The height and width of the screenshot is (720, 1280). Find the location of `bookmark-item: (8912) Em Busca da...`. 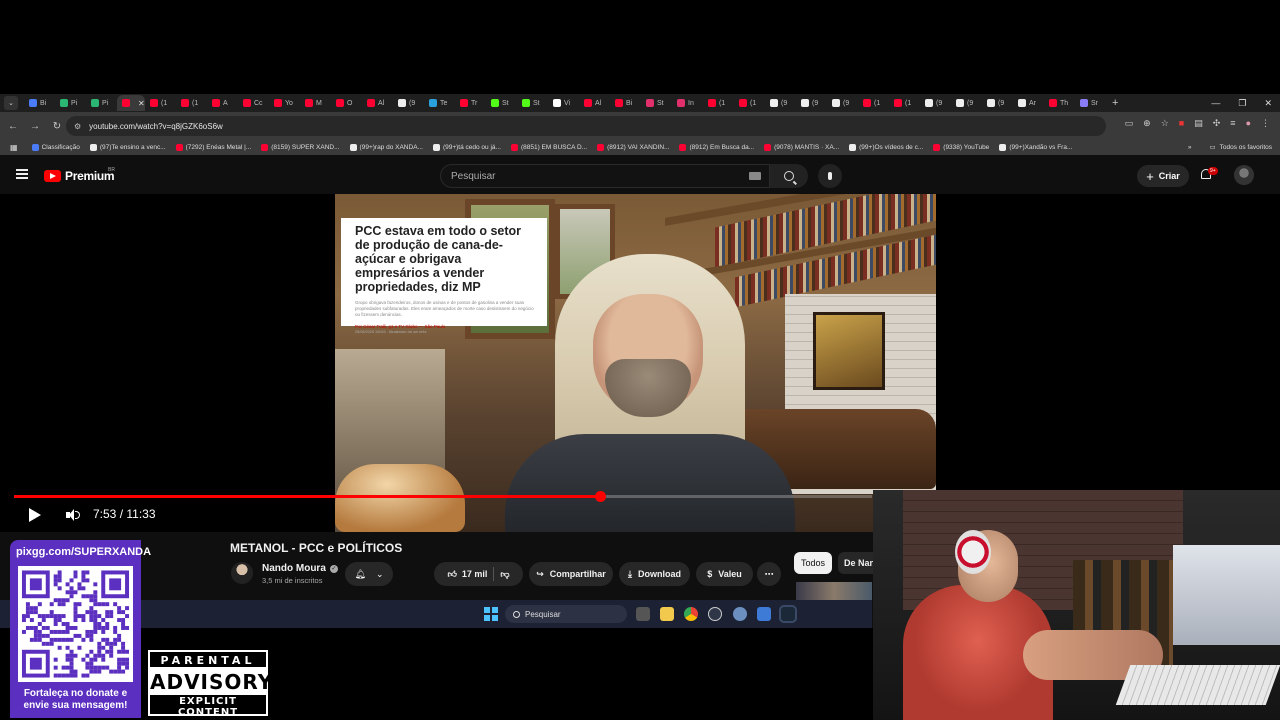

bookmark-item: (8912) Em Busca da... is located at coordinates (716, 147).